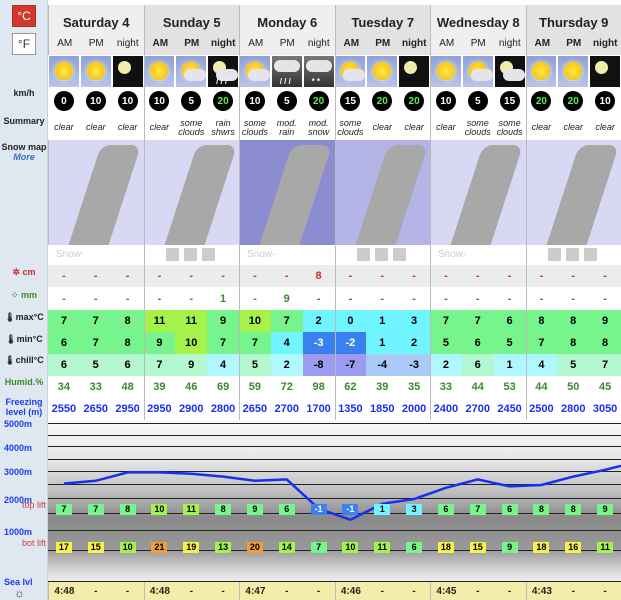 The width and height of the screenshot is (621, 600). What do you see at coordinates (223, 71) in the screenshot?
I see `moon-rain-icon: / / /` at bounding box center [223, 71].